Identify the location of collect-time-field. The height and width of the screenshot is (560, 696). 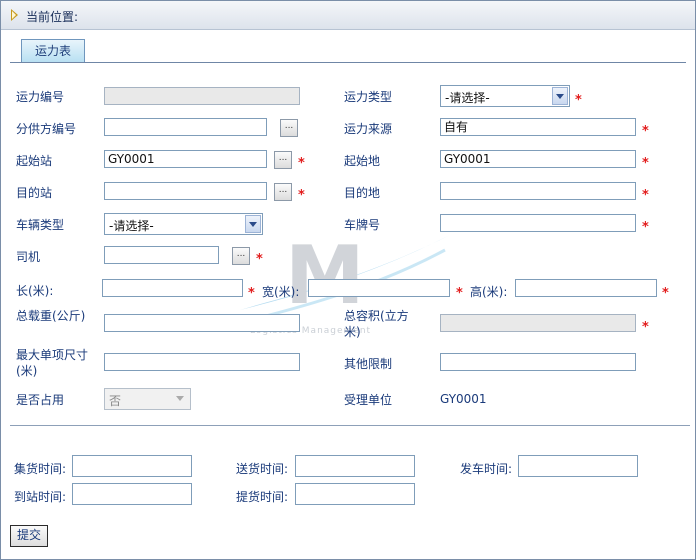
(132, 466).